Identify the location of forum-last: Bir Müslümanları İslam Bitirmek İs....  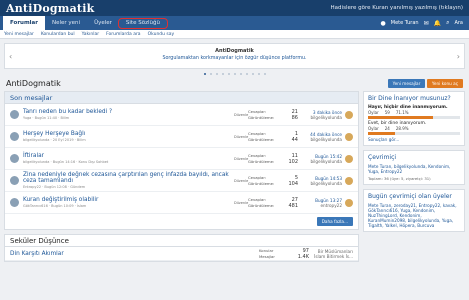
(331, 254).